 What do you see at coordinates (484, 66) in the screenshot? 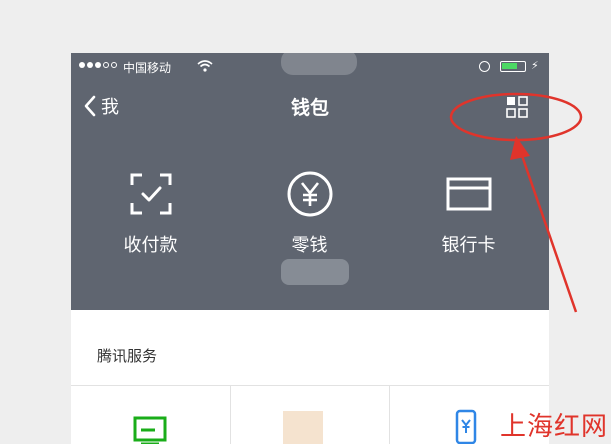
I see `orientation-lock-icon` at bounding box center [484, 66].